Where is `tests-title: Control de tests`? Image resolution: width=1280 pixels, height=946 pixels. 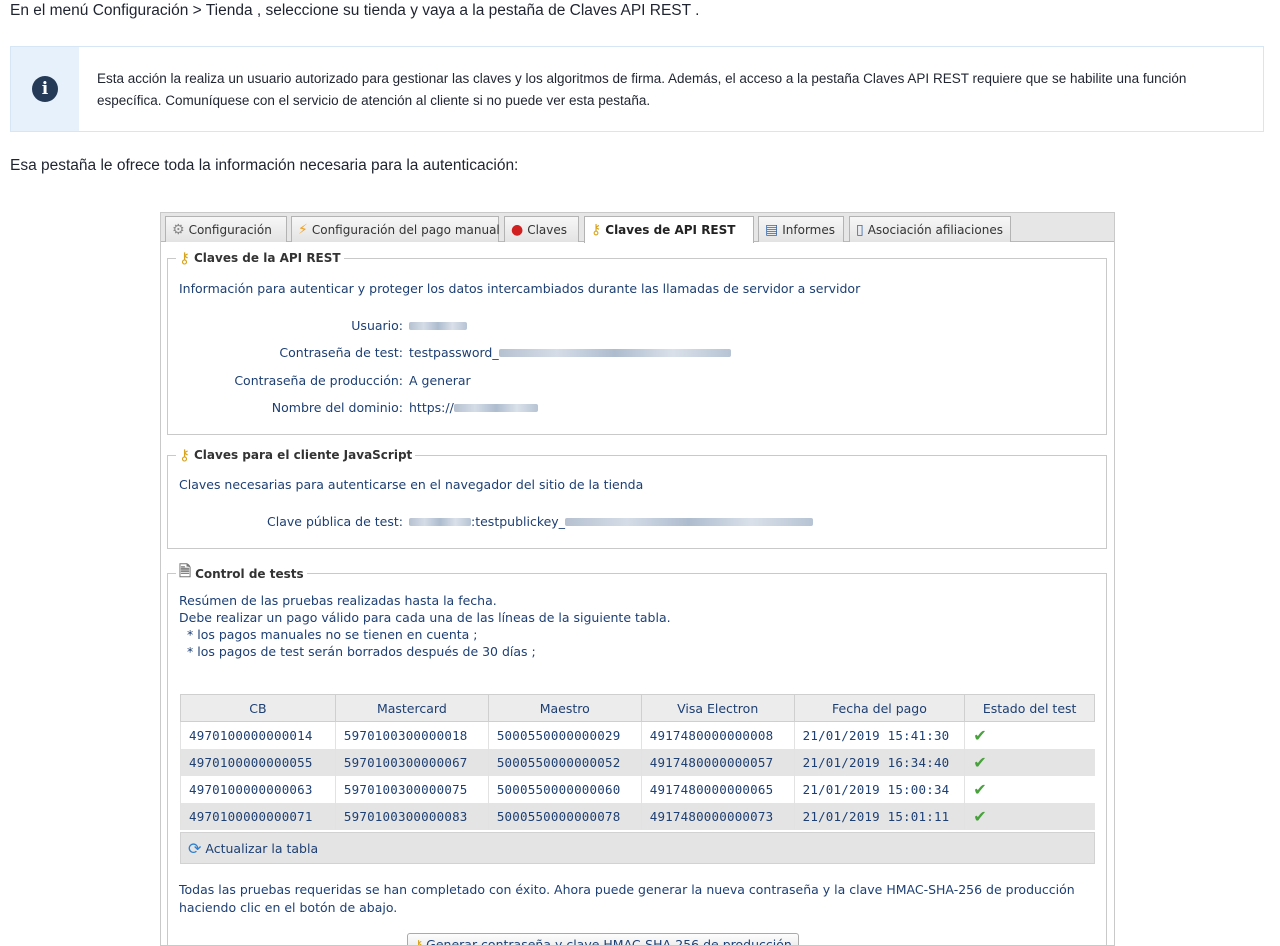
tests-title: Control de tests is located at coordinates (249, 573).